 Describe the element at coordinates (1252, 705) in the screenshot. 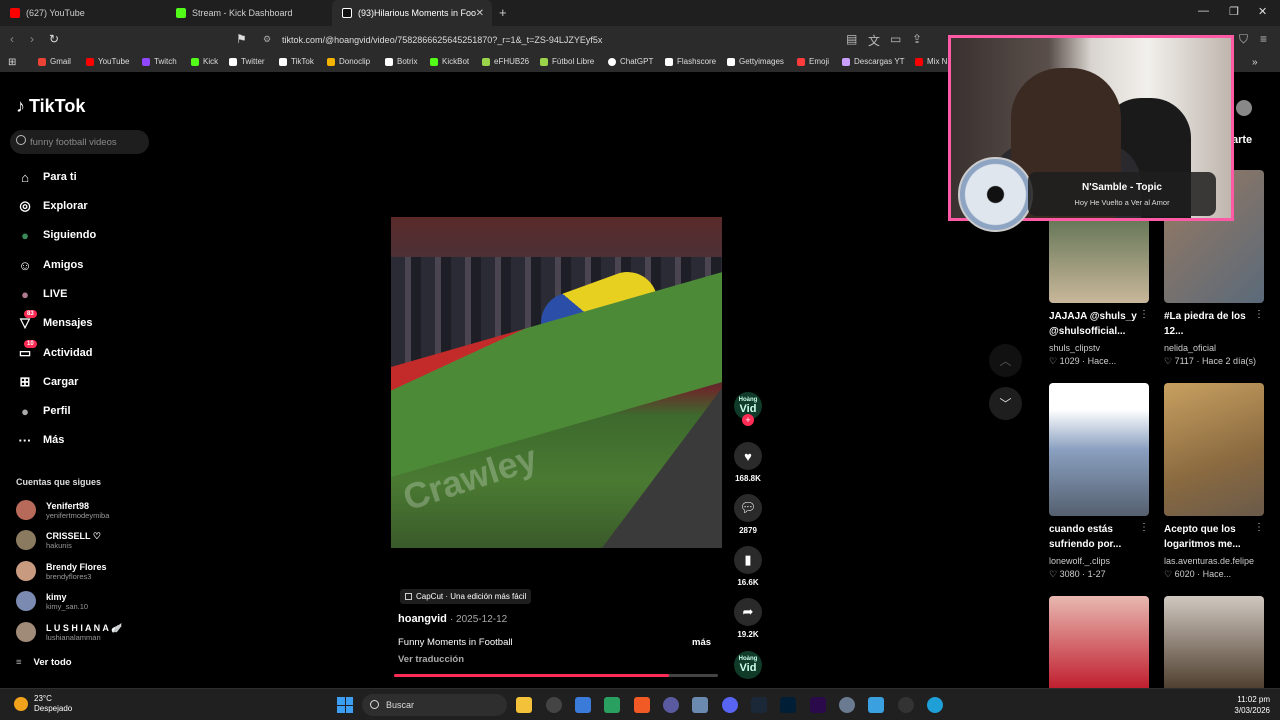

I see `system-clock: 11:02 pm 3/03/2026` at that location.